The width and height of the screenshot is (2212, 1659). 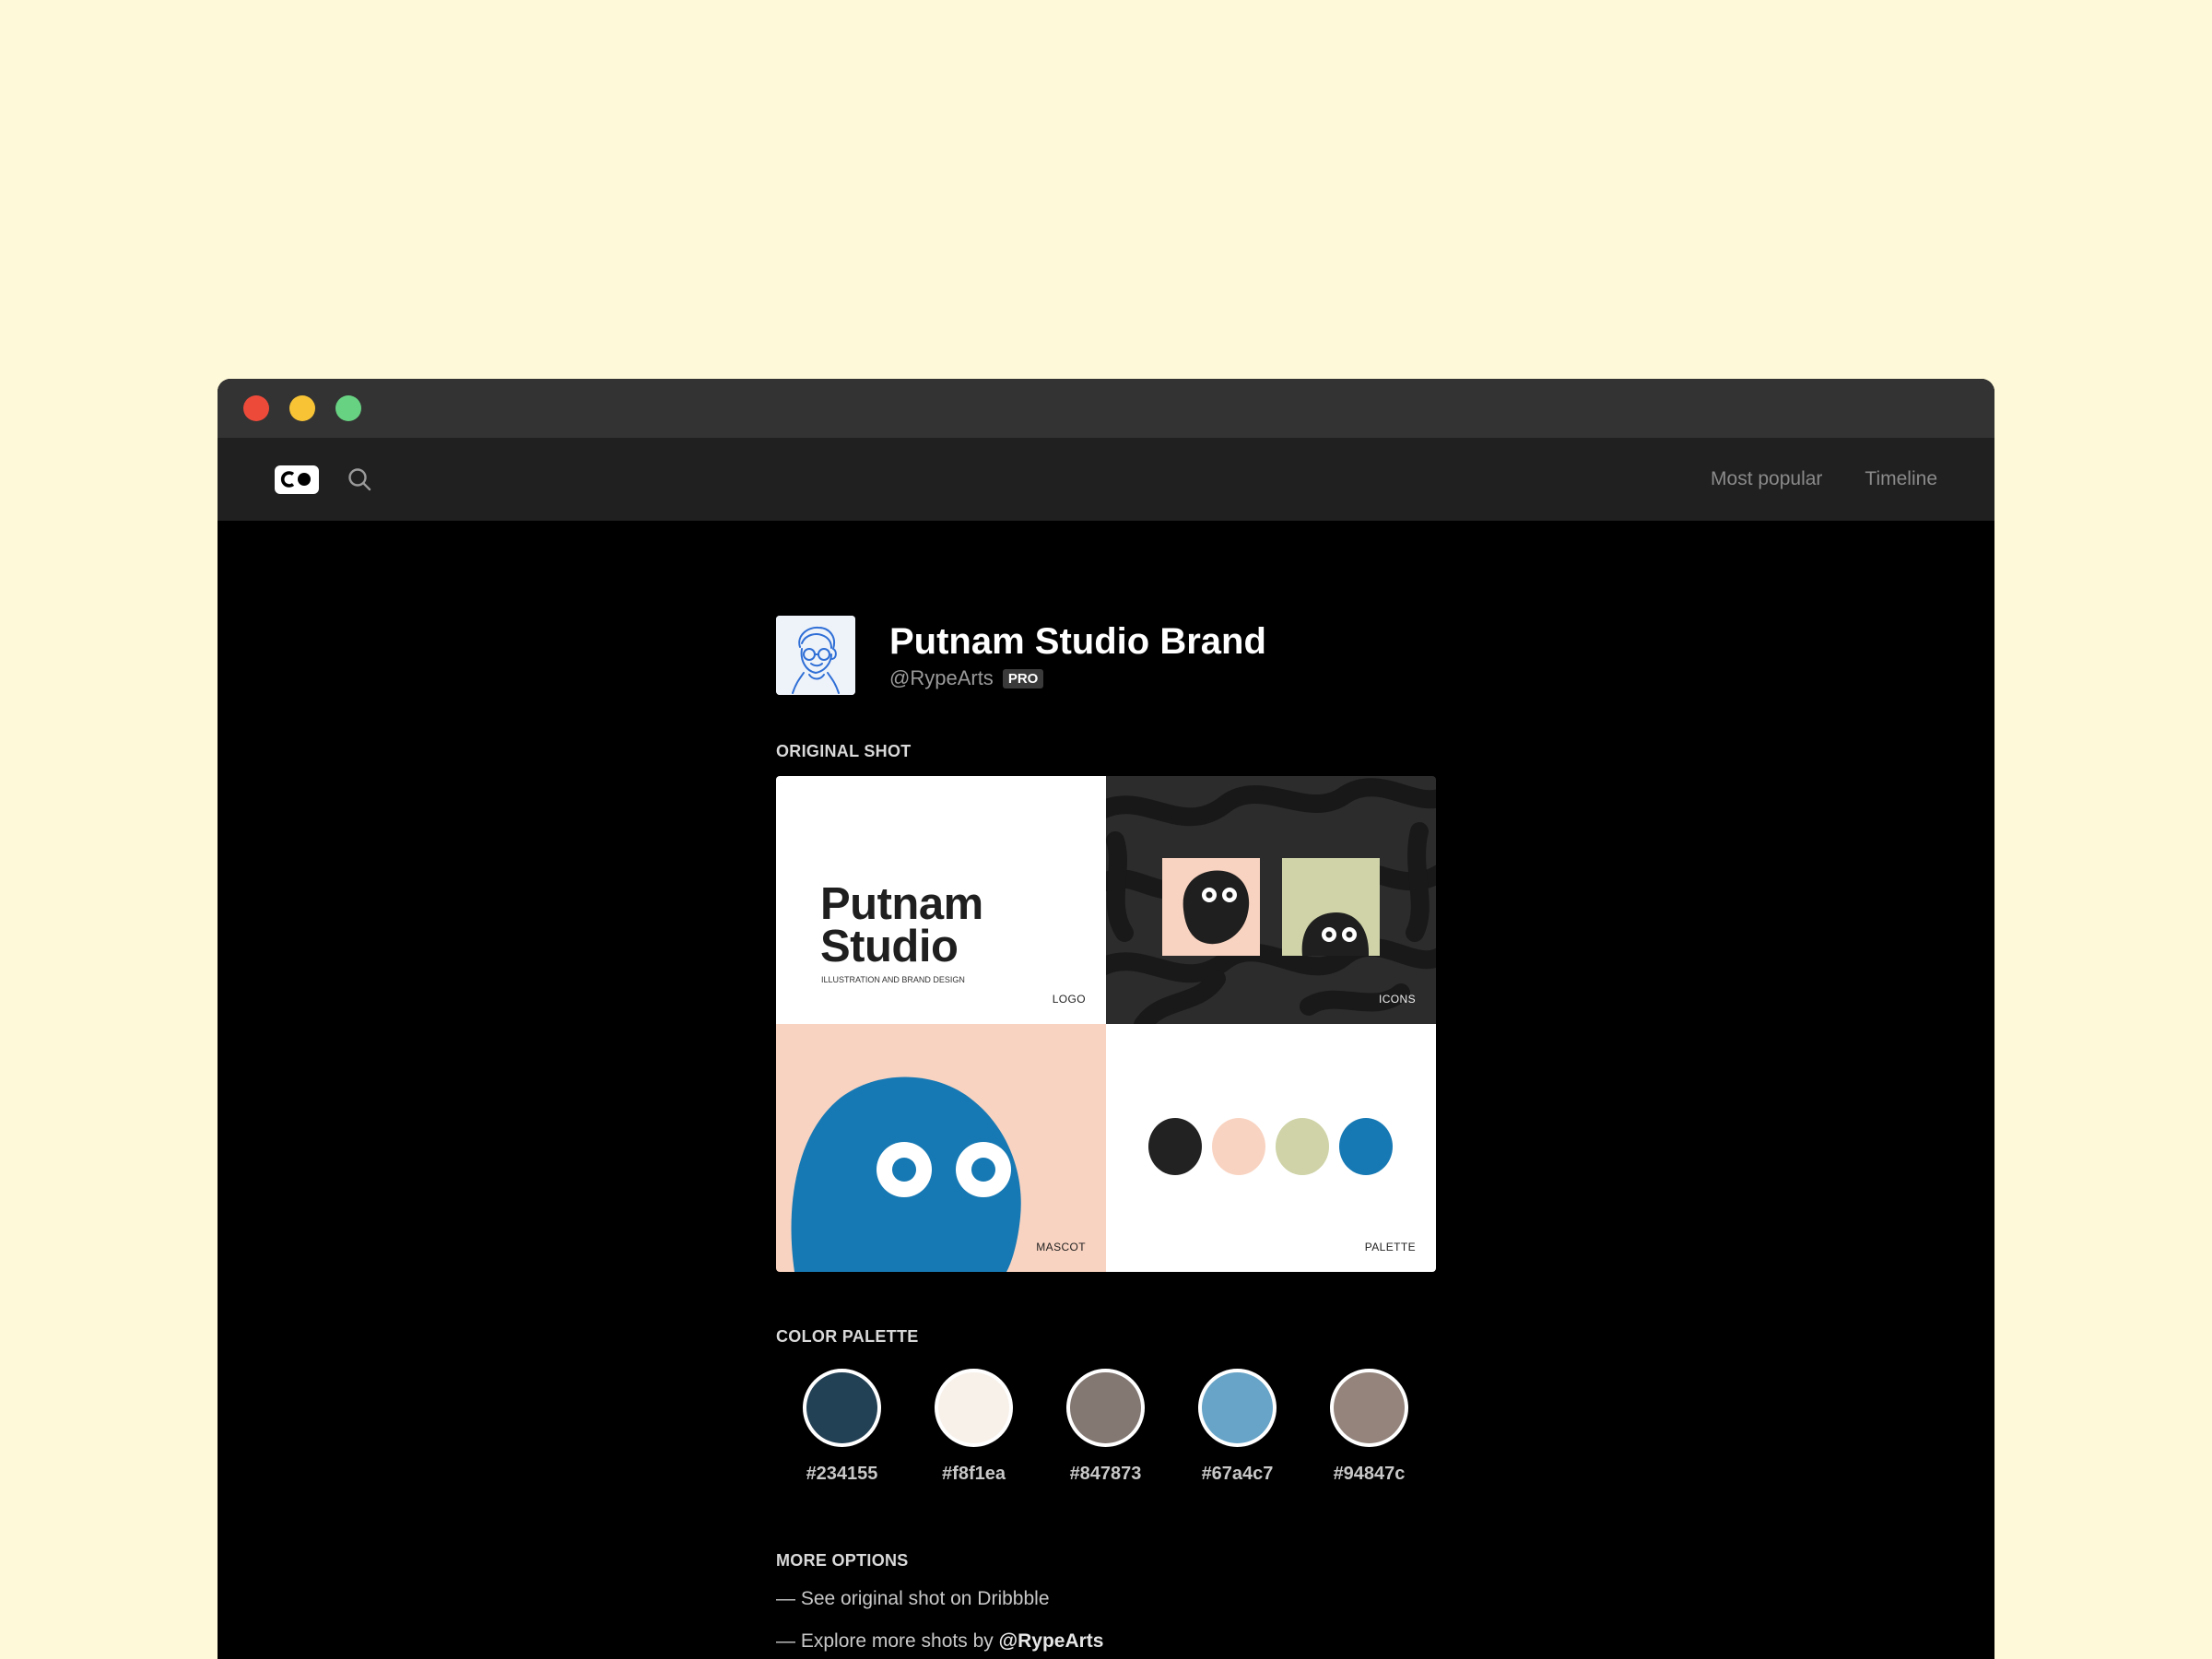 What do you see at coordinates (302, 408) in the screenshot?
I see `minimize-window-button` at bounding box center [302, 408].